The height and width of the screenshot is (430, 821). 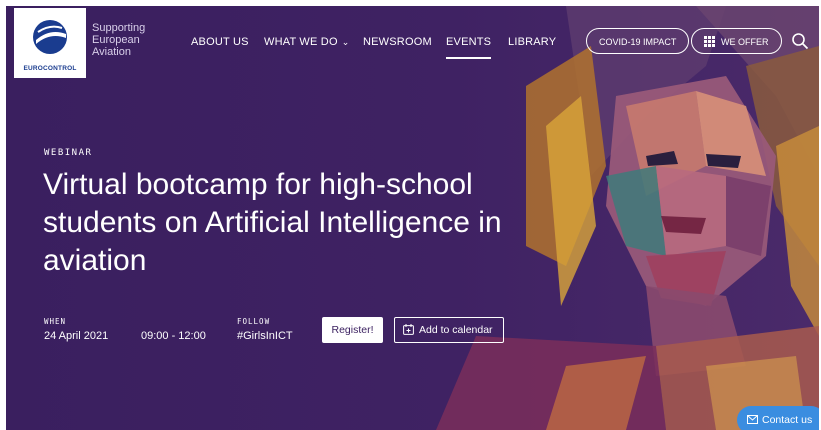 I want to click on we-offer-label: WE OFFER, so click(x=745, y=42).